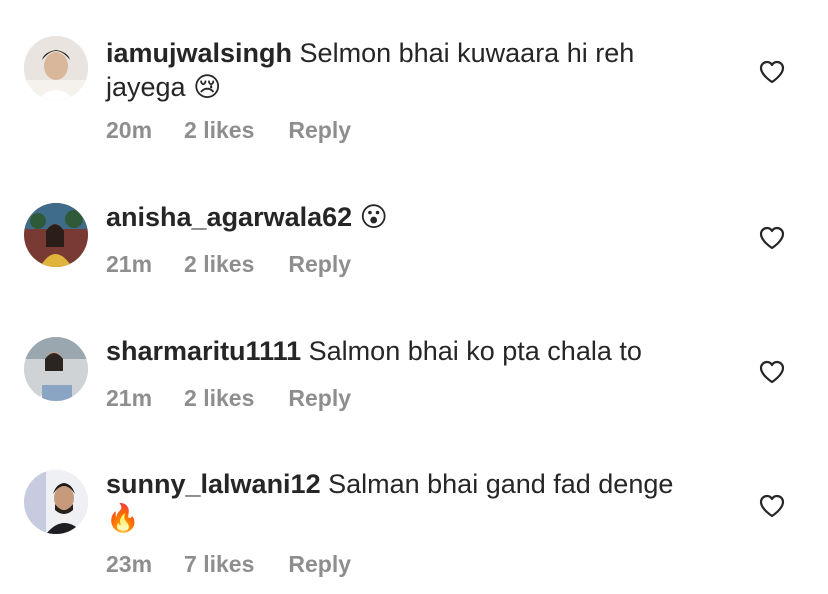 The height and width of the screenshot is (594, 828). Describe the element at coordinates (207, 87) in the screenshot. I see `crying-face-icon: 😢` at that location.